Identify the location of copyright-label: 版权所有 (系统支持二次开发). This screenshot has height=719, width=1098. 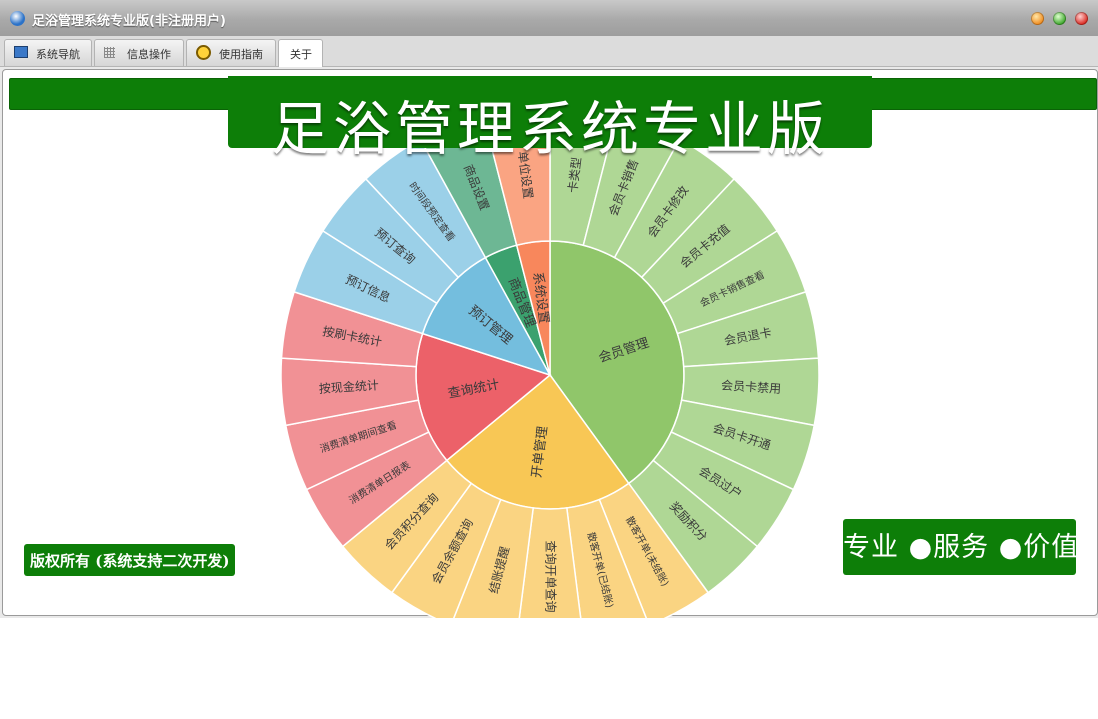
(130, 560).